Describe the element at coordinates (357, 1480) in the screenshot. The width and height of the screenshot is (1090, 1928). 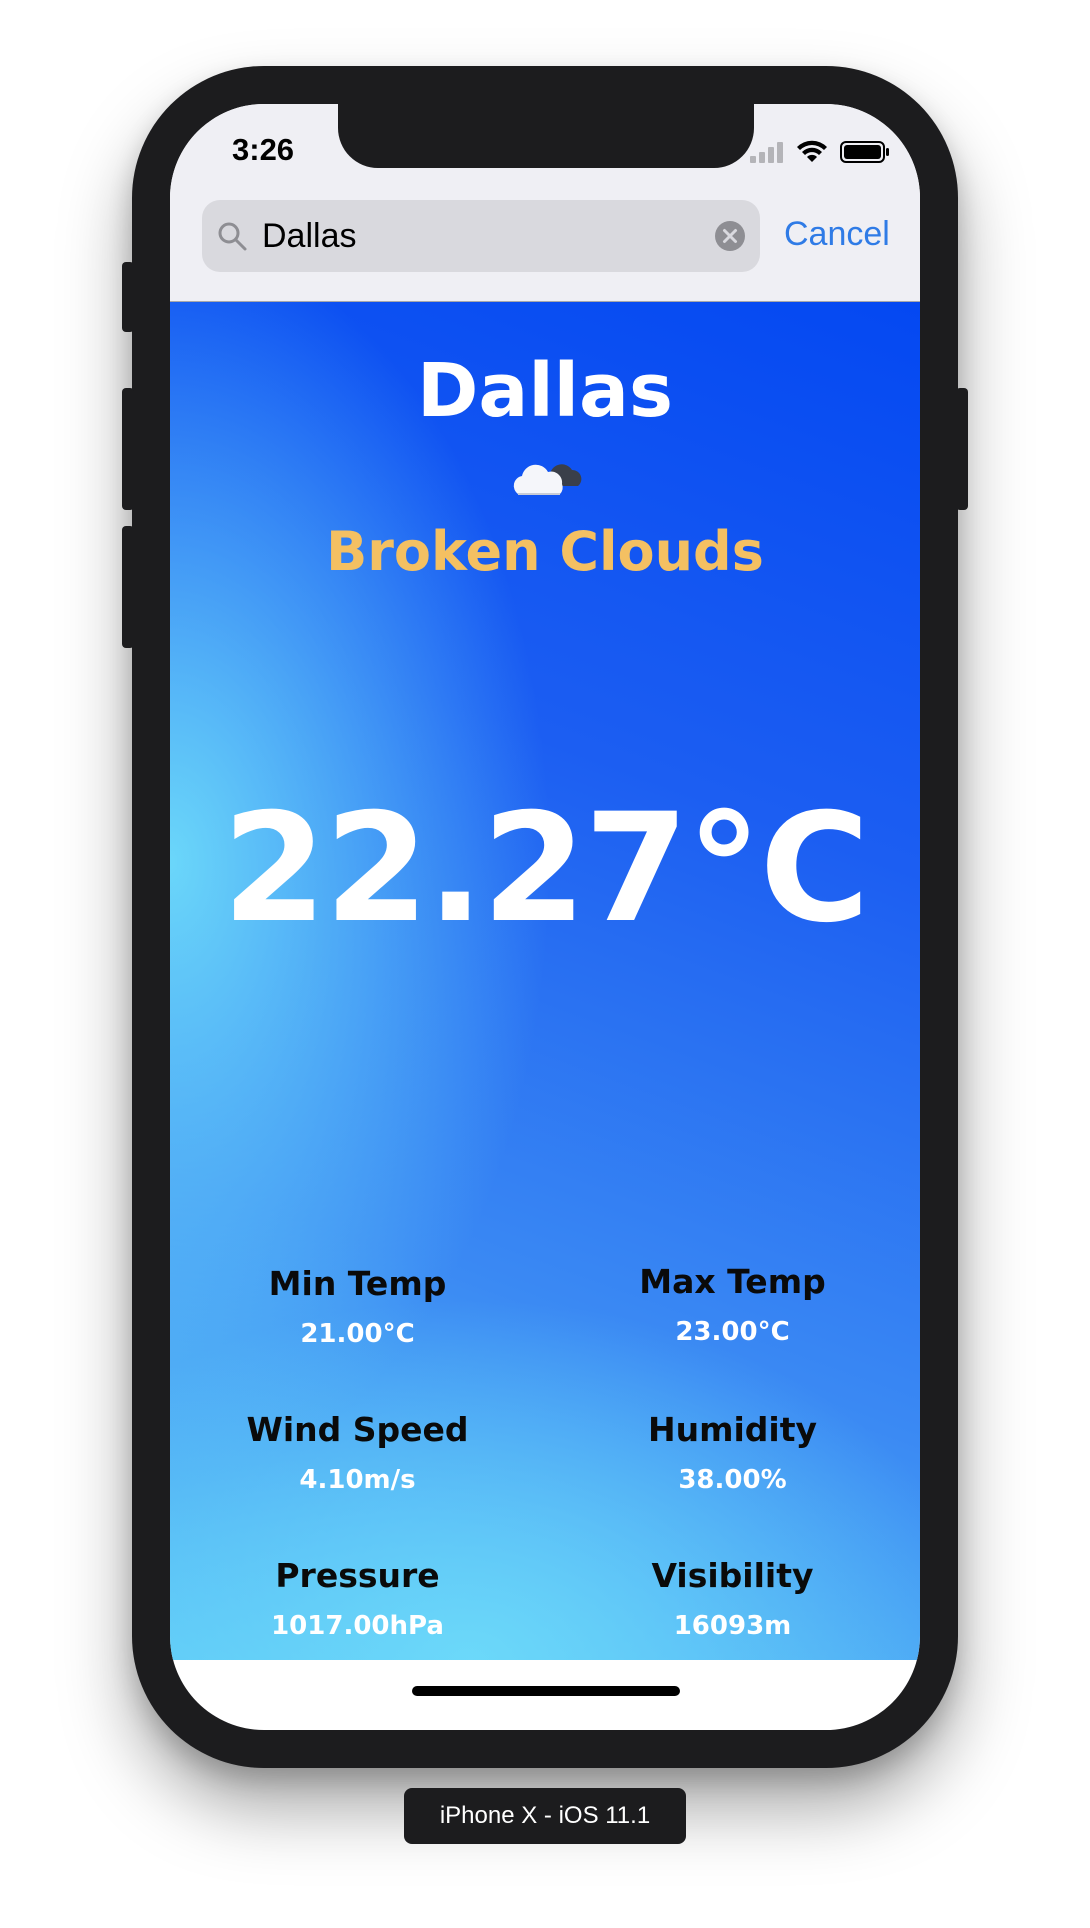
I see `stat-value: 4.10m/s` at that location.